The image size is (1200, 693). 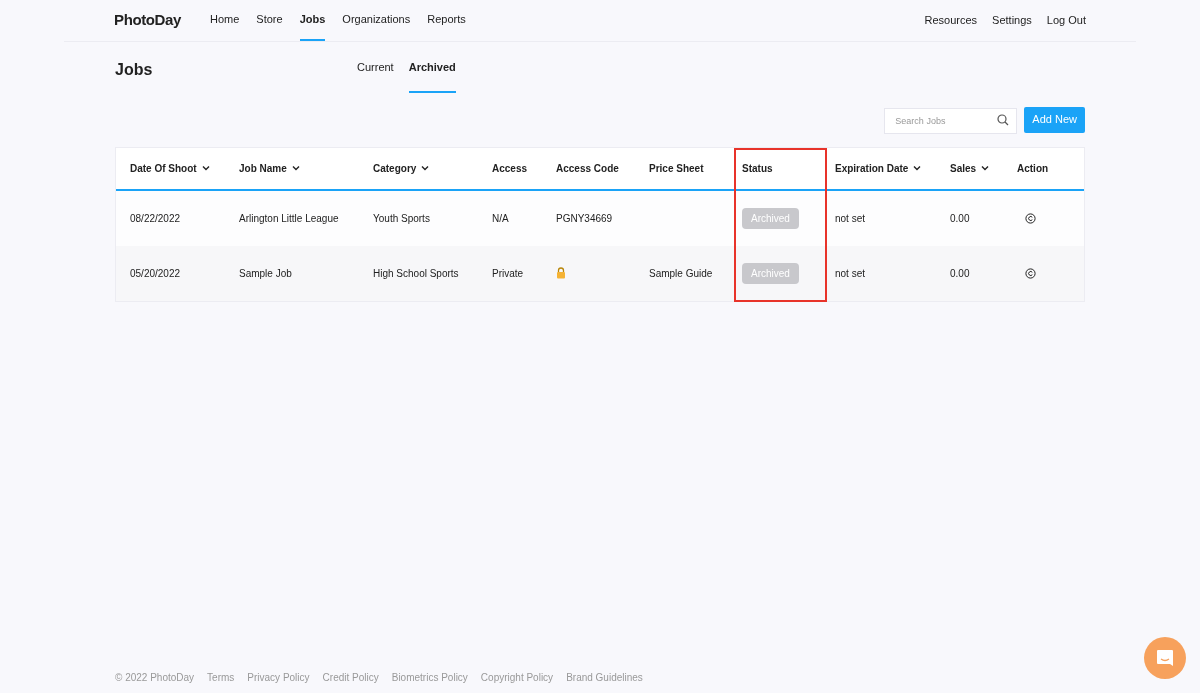 What do you see at coordinates (510, 168) in the screenshot?
I see `column-header: Access` at bounding box center [510, 168].